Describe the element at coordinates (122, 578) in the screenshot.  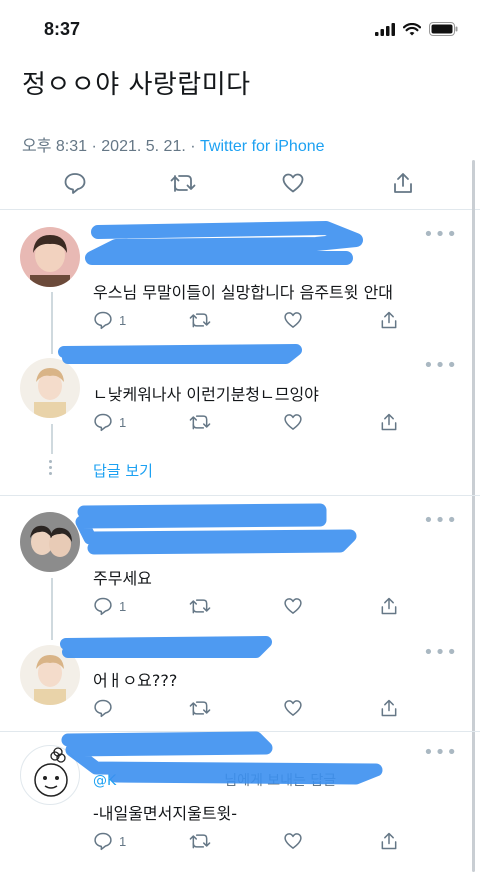
I see `reply-text: 주무세요` at that location.